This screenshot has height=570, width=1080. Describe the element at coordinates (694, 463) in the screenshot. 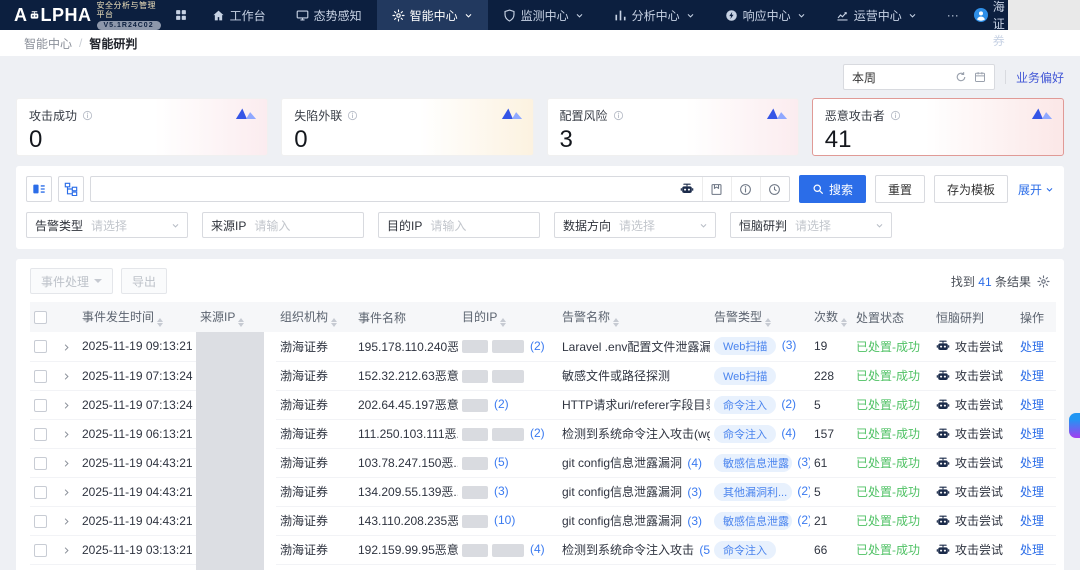

I see `alert-count: (4)` at that location.